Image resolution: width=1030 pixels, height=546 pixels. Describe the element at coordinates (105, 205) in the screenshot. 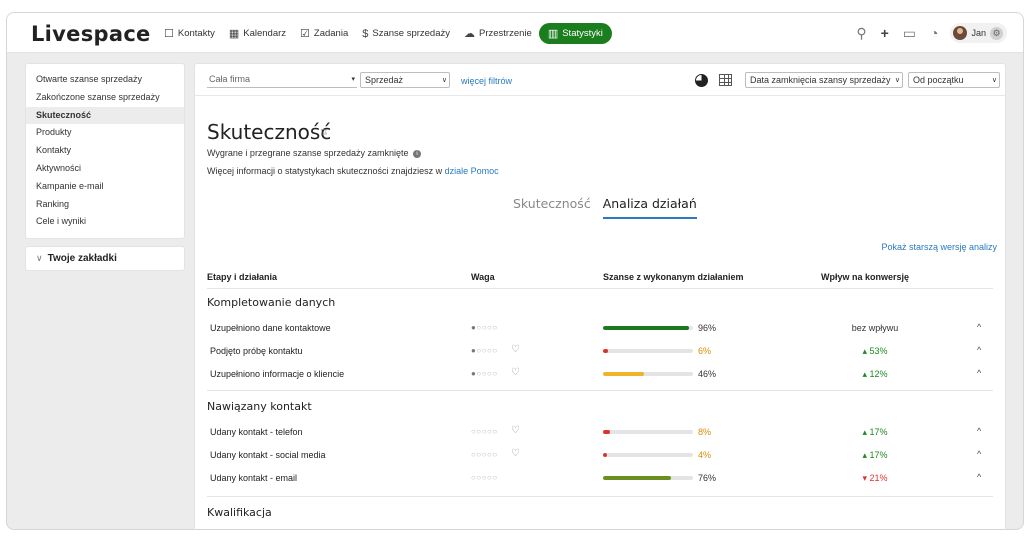

I see `sidebar-item-ranking: Ranking` at that location.